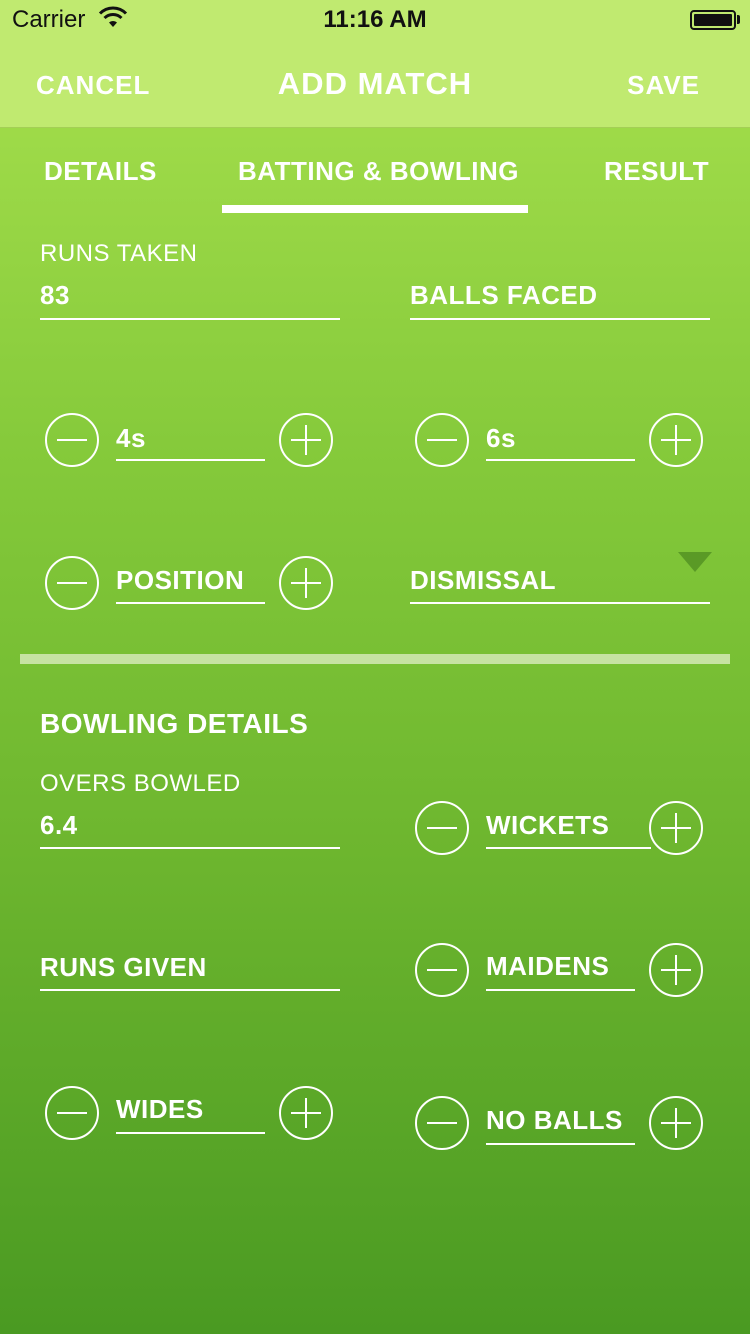  What do you see at coordinates (442, 1123) in the screenshot?
I see `no-balls-minus-icon` at bounding box center [442, 1123].